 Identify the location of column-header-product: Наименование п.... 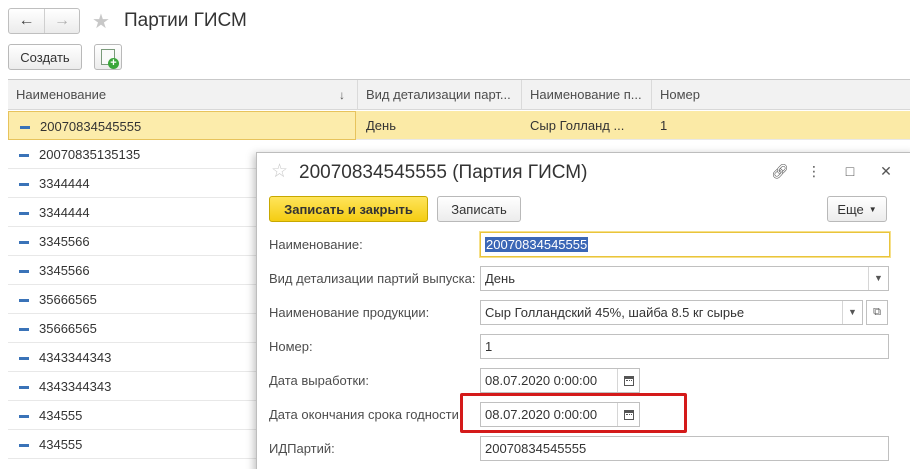
(587, 95).